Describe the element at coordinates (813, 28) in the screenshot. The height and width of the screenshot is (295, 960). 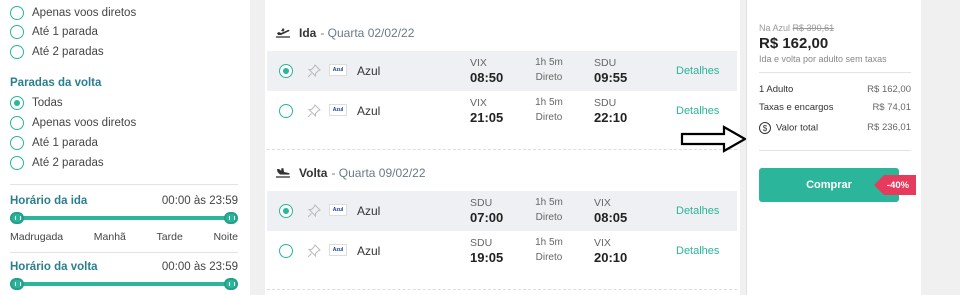
I see `old-price: R$ 390,61` at that location.